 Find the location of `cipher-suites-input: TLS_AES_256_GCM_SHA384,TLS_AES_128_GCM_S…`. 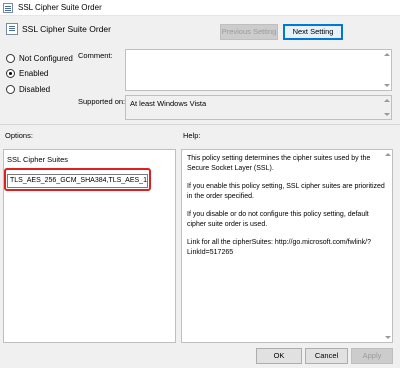

cipher-suites-input: TLS_AES_256_GCM_SHA384,TLS_AES_128_GCM_S… is located at coordinates (77, 181).